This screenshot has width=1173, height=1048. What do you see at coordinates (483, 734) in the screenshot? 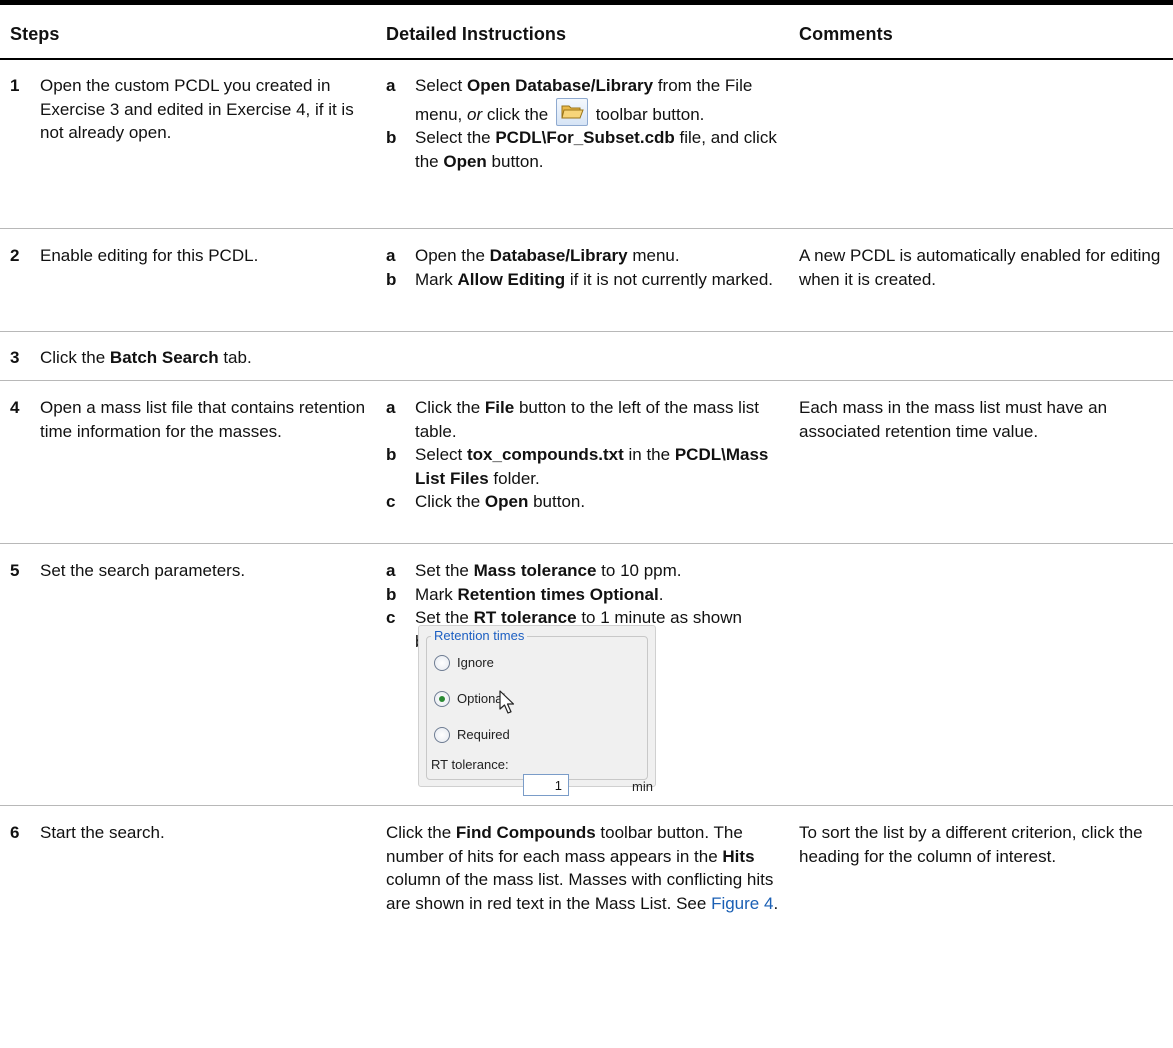
I see `radio-required-label: Required` at bounding box center [483, 734].